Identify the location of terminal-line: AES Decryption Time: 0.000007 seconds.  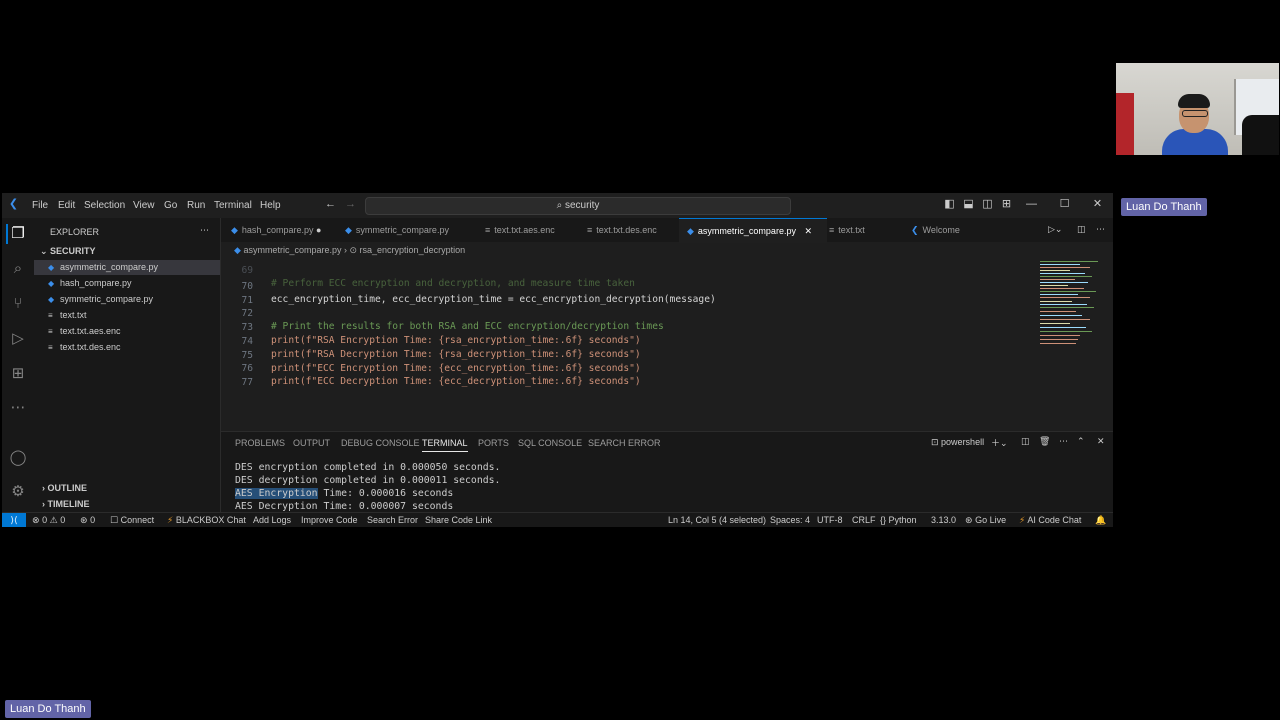
(344, 506).